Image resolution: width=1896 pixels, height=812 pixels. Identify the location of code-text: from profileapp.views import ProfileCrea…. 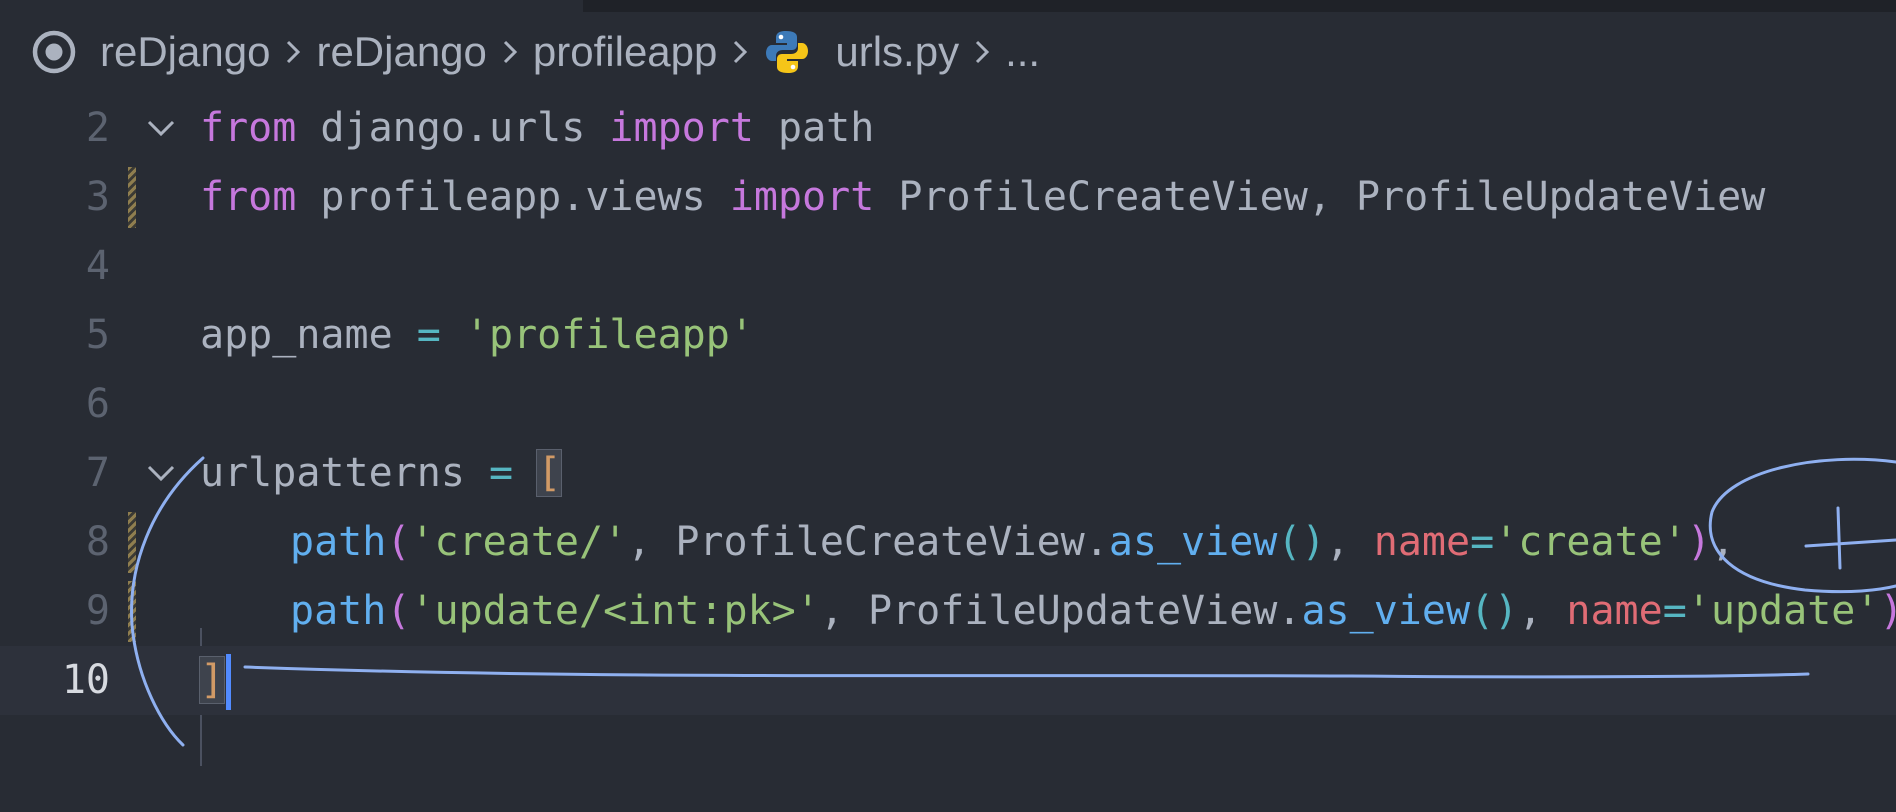
(982, 197).